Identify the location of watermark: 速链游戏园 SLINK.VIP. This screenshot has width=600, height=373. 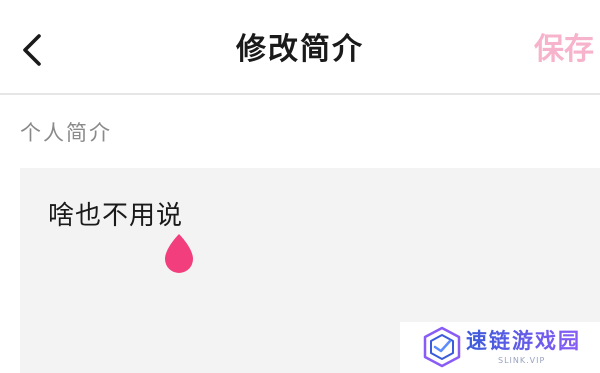
(500, 347).